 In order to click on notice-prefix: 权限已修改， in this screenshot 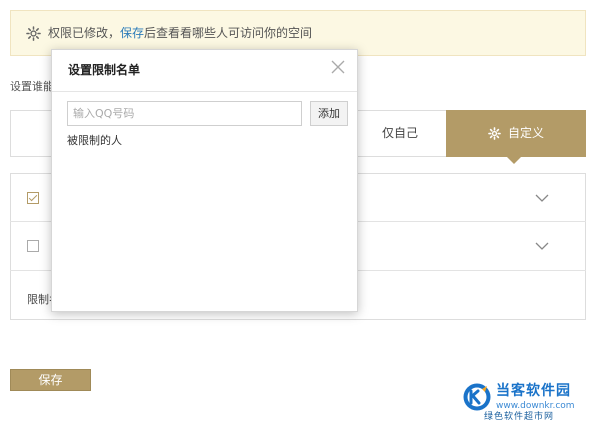, I will do `click(84, 33)`.